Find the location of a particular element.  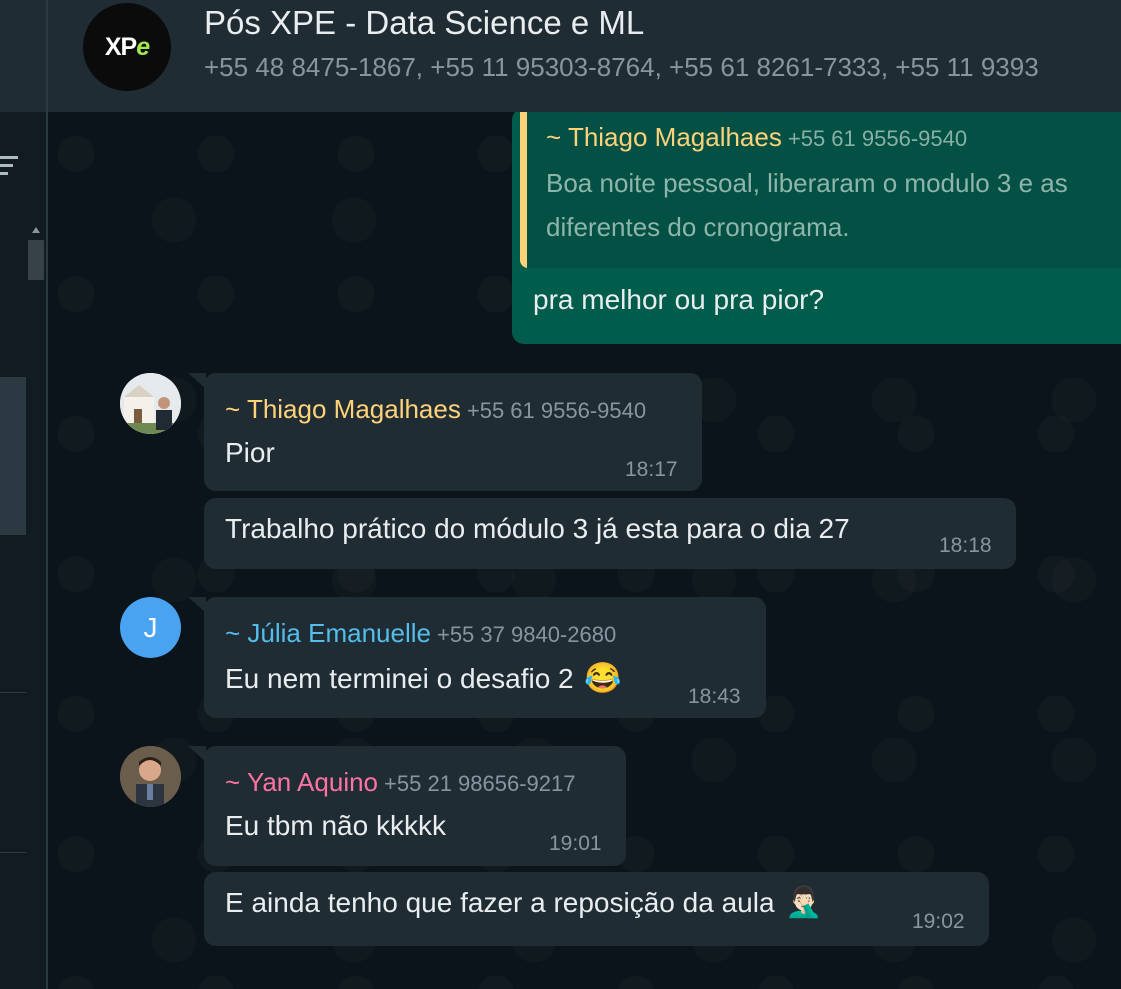

avatar: J is located at coordinates (150, 627).